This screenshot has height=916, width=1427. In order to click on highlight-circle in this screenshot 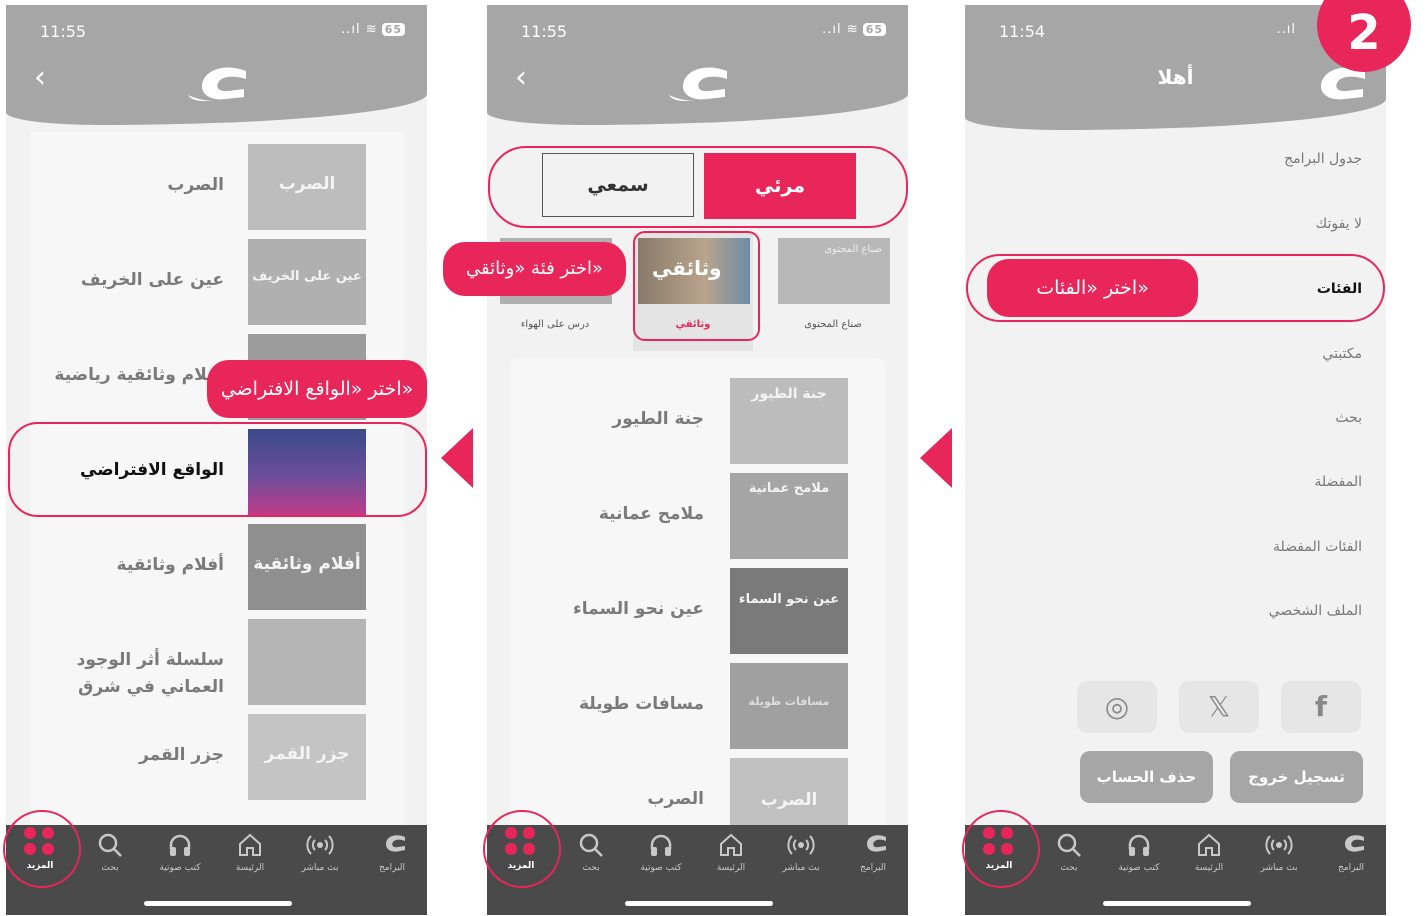, I will do `click(1001, 849)`.